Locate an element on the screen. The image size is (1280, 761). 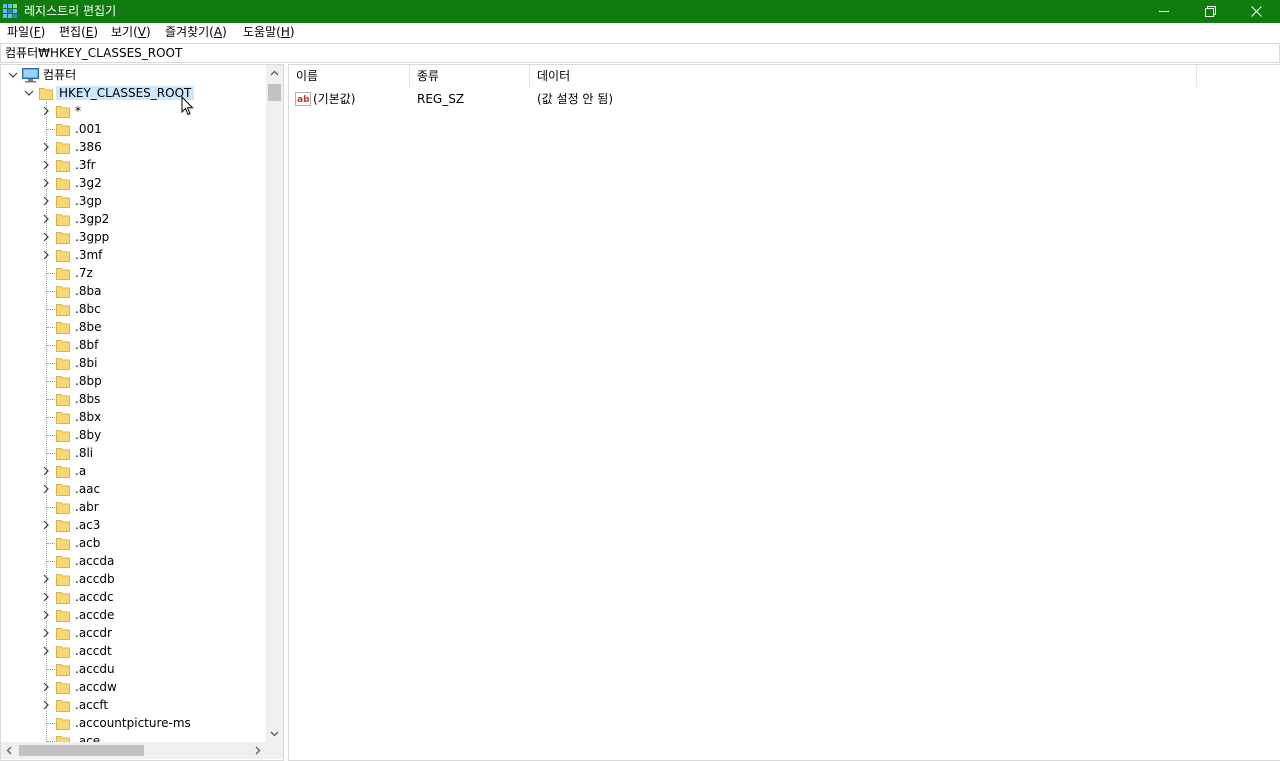
tree-node: .3mf is located at coordinates (133, 255).